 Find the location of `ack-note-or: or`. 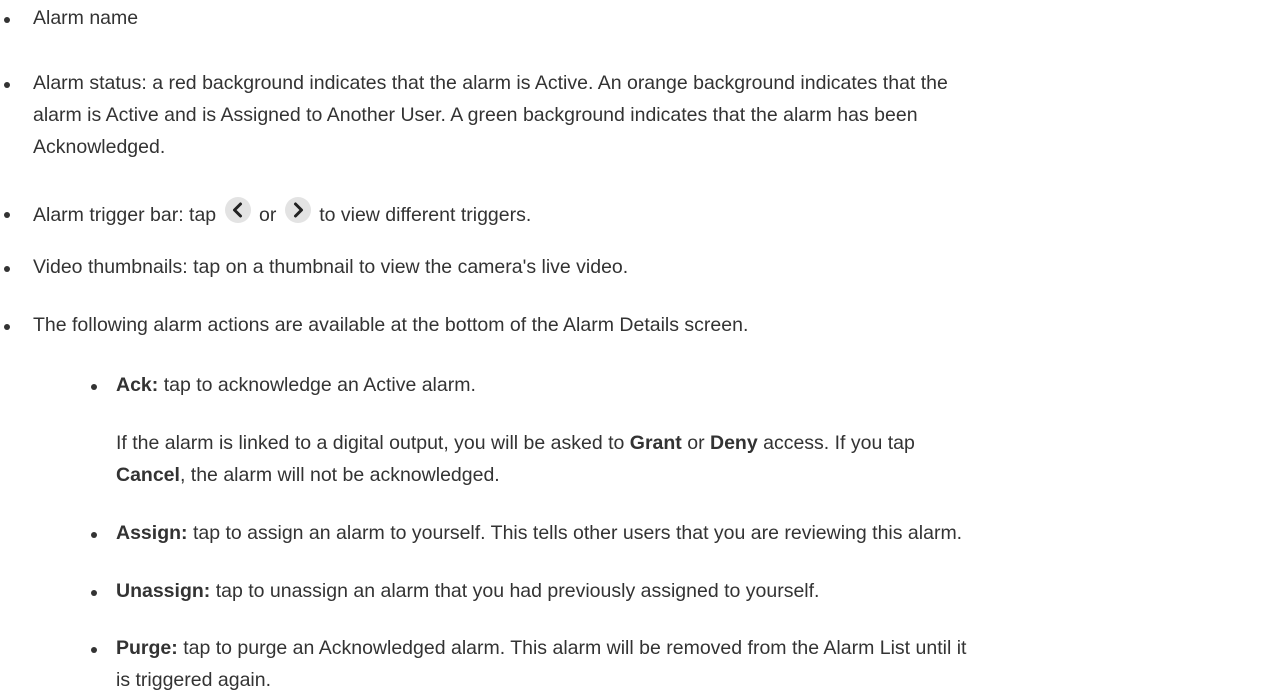

ack-note-or: or is located at coordinates (696, 443).